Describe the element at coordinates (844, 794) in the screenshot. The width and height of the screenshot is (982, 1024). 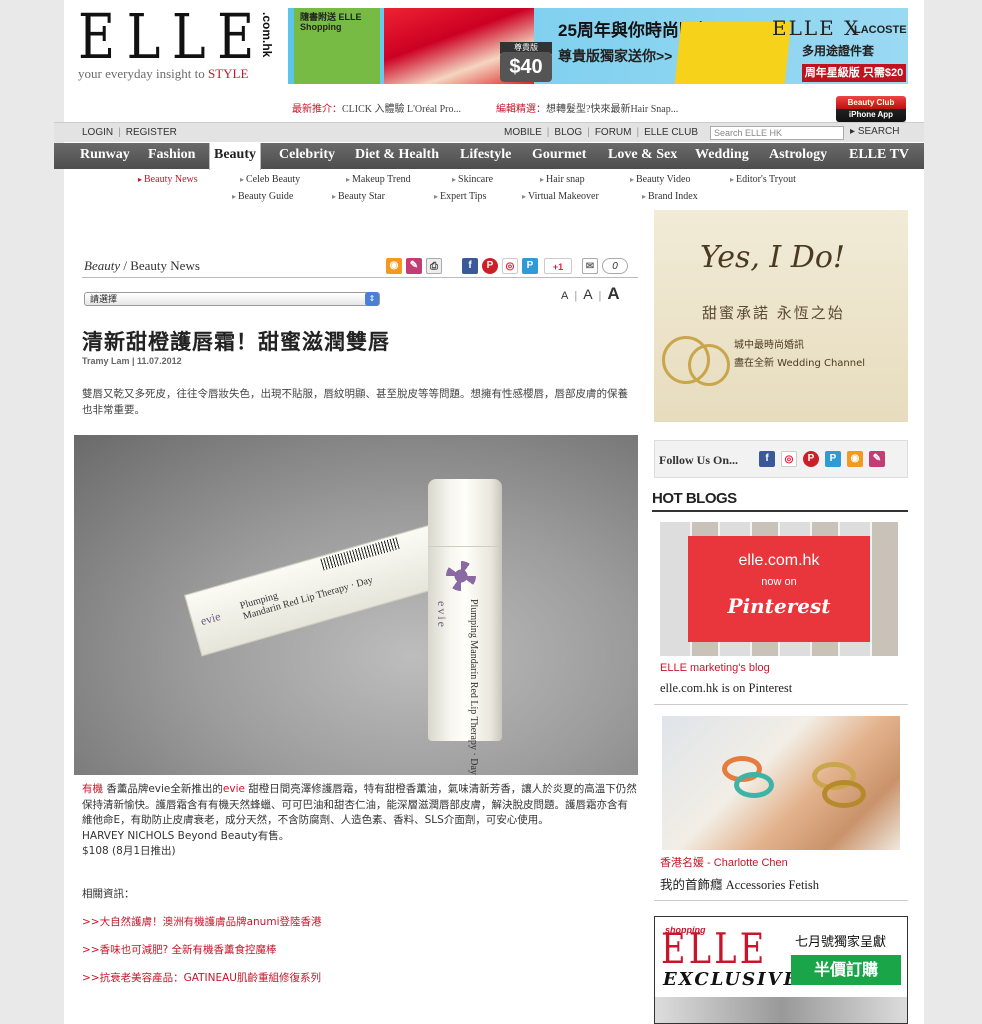
I see `bangle-image` at that location.